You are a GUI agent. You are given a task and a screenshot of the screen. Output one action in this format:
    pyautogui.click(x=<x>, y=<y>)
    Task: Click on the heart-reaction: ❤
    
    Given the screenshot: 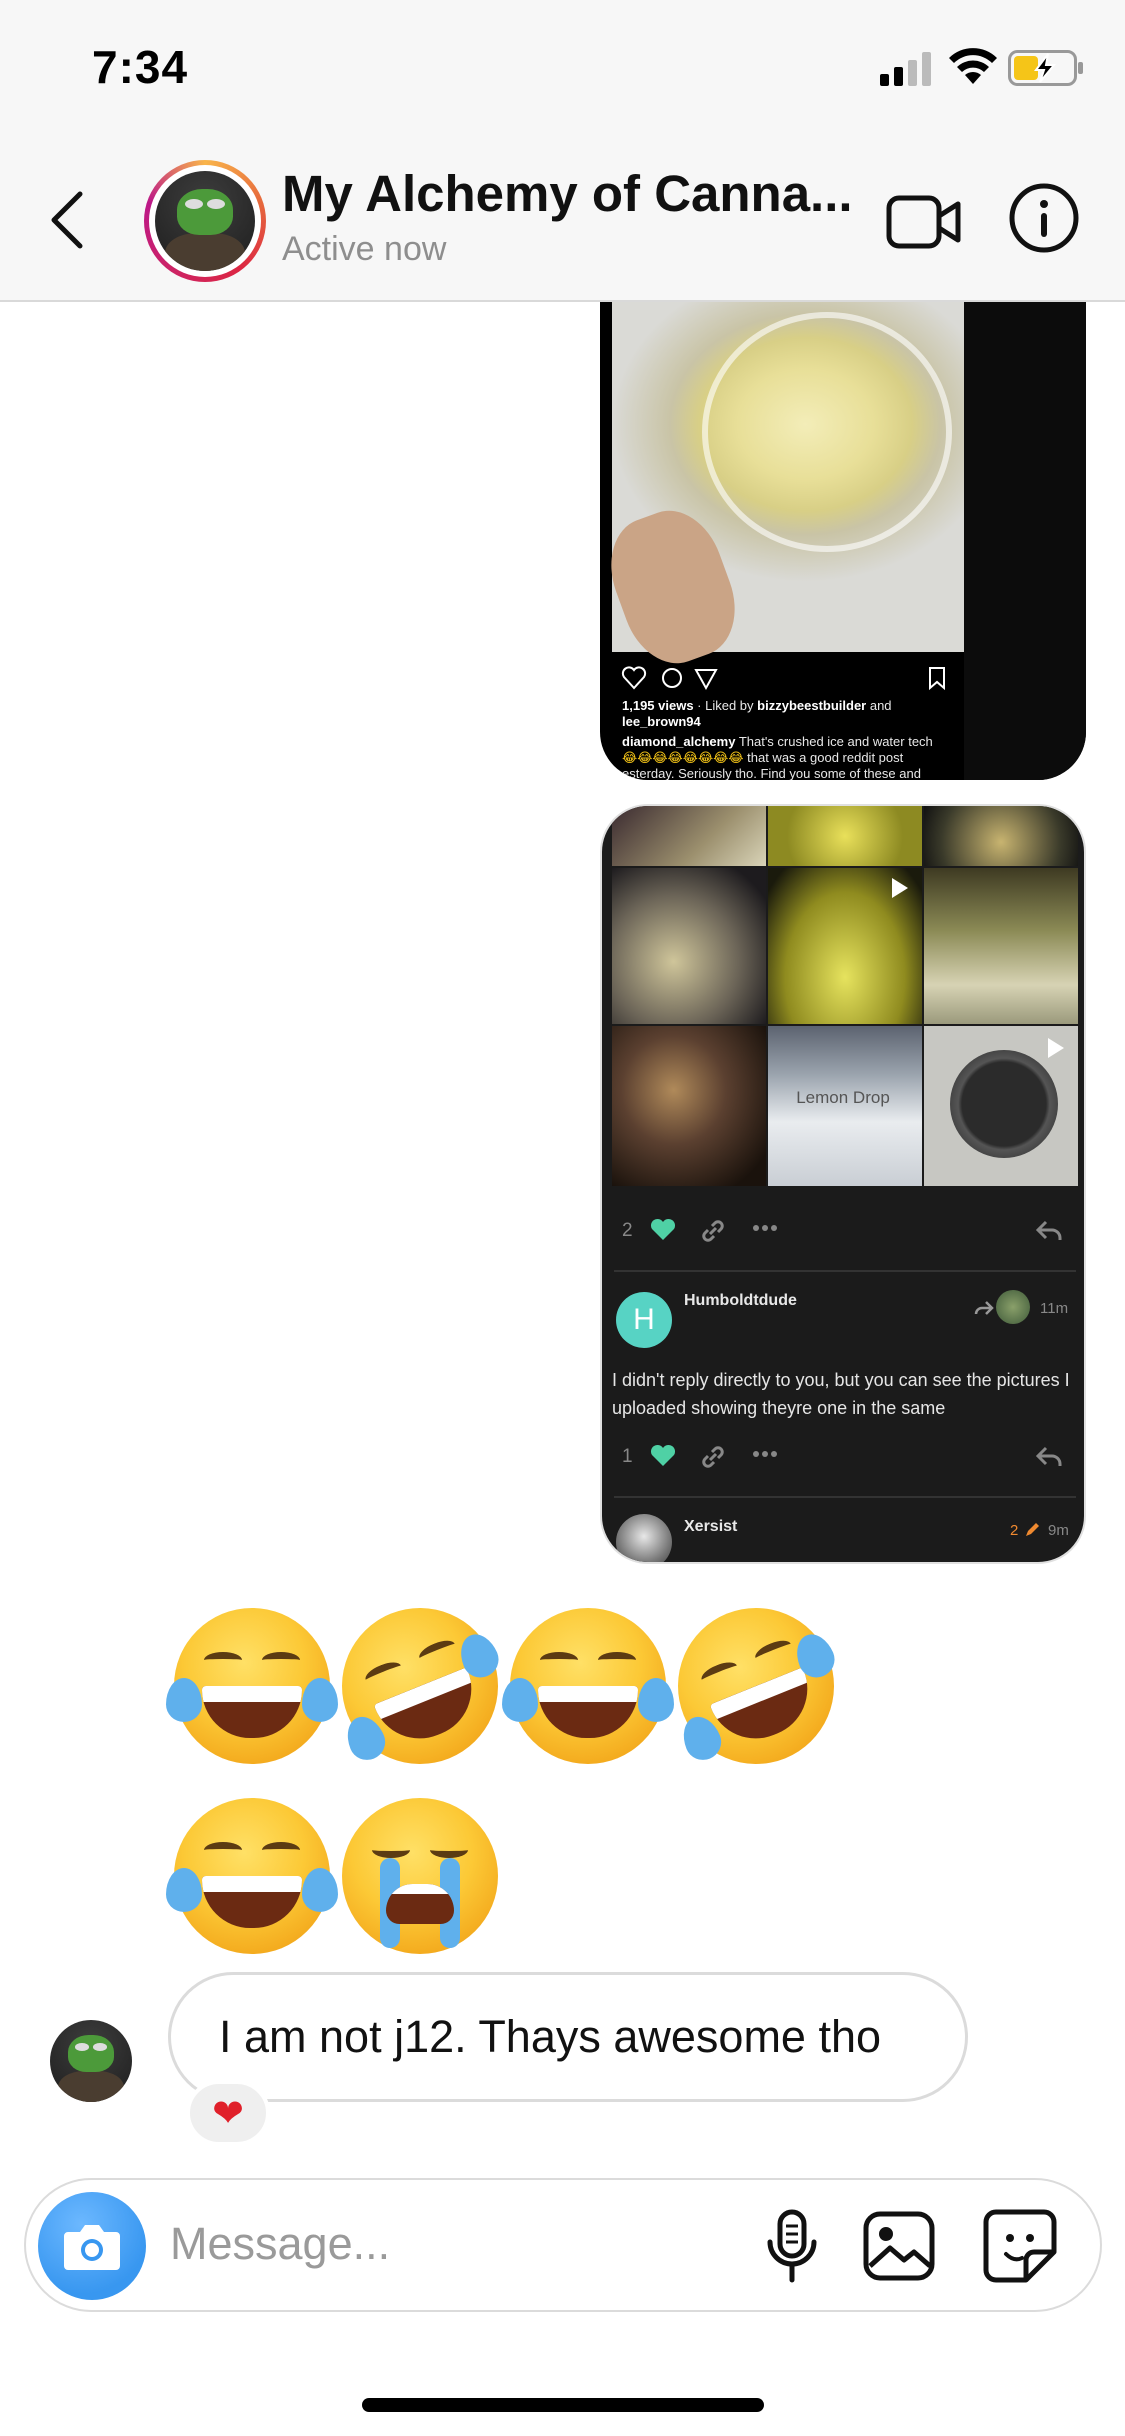 What is the action you would take?
    pyautogui.click(x=228, y=2113)
    